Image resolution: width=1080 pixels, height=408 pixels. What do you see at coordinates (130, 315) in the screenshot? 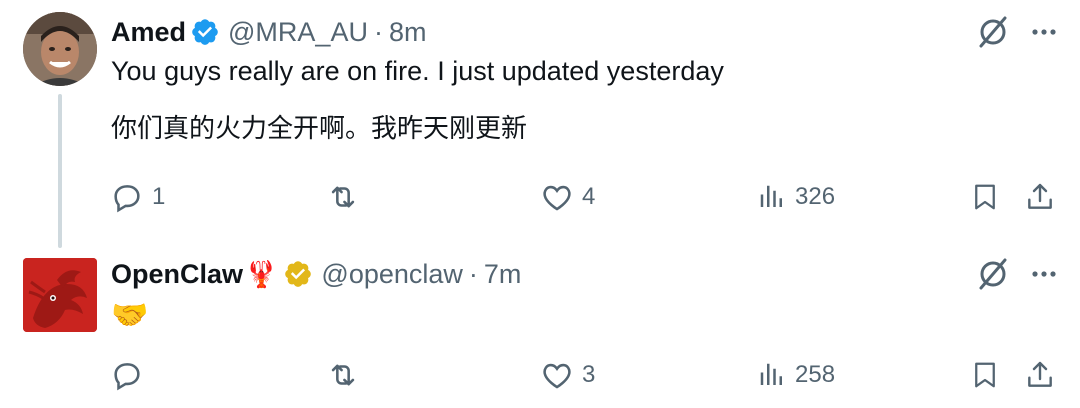
I see `tweet-text: 🤝` at bounding box center [130, 315].